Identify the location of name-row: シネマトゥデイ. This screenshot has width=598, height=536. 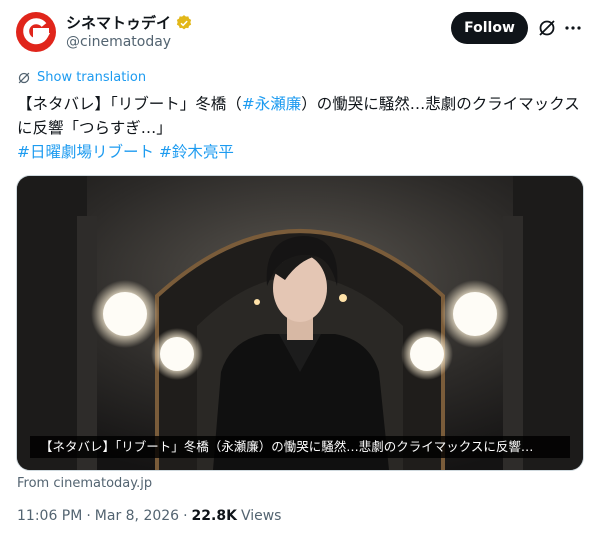
(129, 22).